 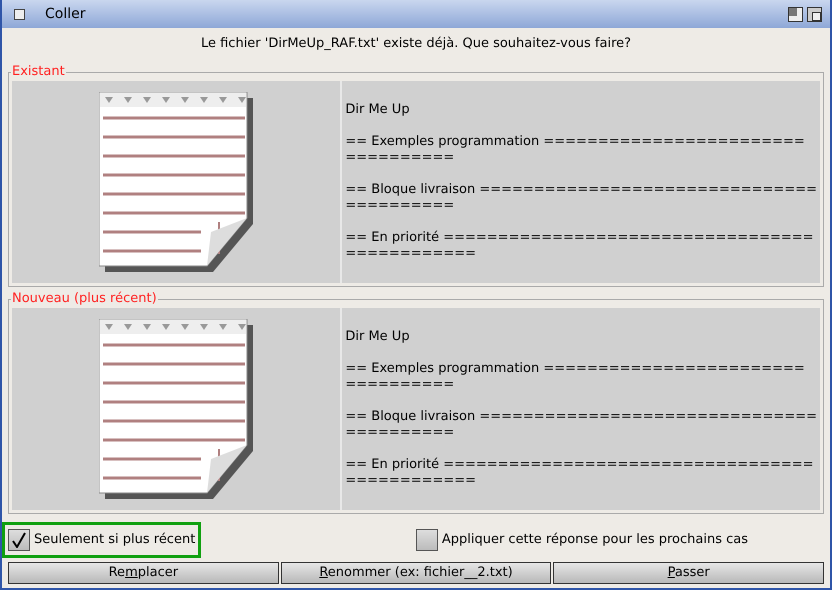 I want to click on option-label: Appliquer cette réponse pour les prochains cas, so click(x=595, y=539).